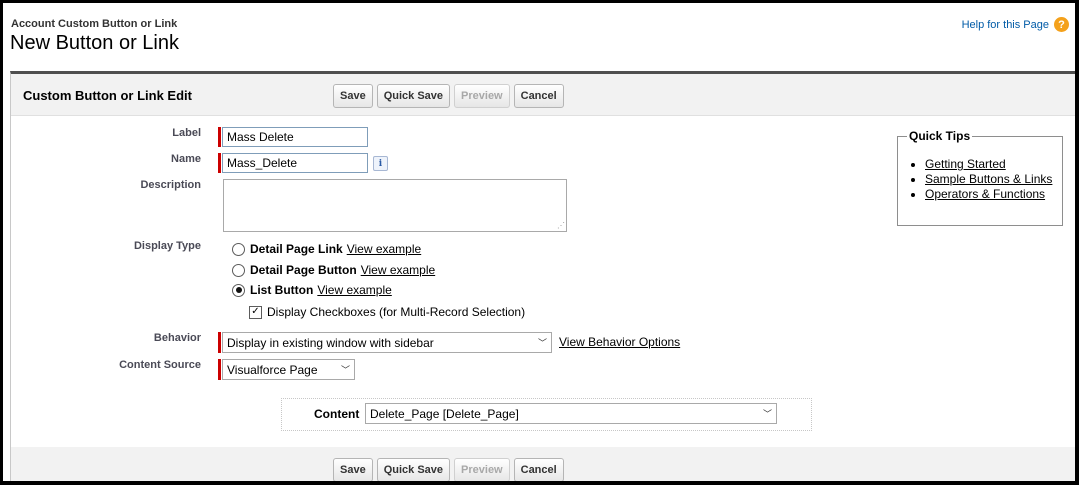 Image resolution: width=1079 pixels, height=485 pixels. Describe the element at coordinates (619, 342) in the screenshot. I see `view-behavior-options-link: View Behavior Options` at that location.